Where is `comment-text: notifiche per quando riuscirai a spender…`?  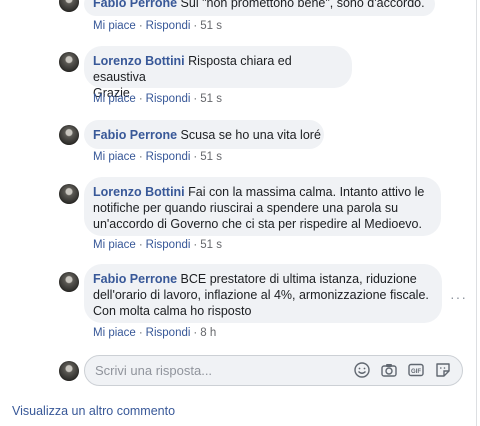
comment-text: notifiche per quando riuscirai a spender… is located at coordinates (246, 208).